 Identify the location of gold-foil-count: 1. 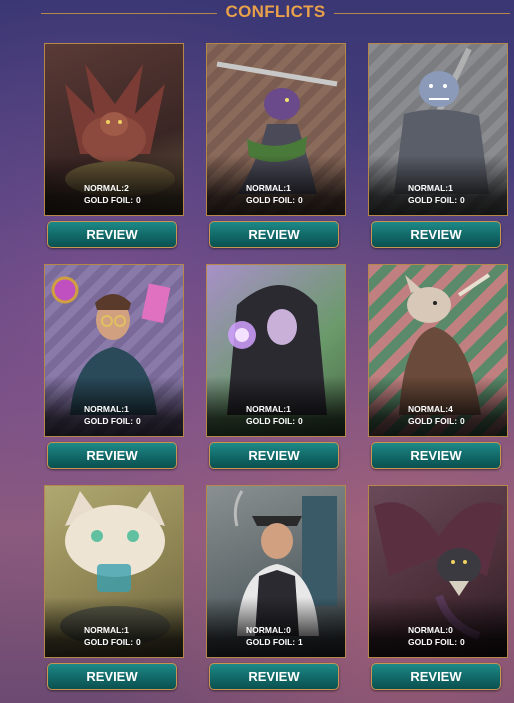
(300, 642).